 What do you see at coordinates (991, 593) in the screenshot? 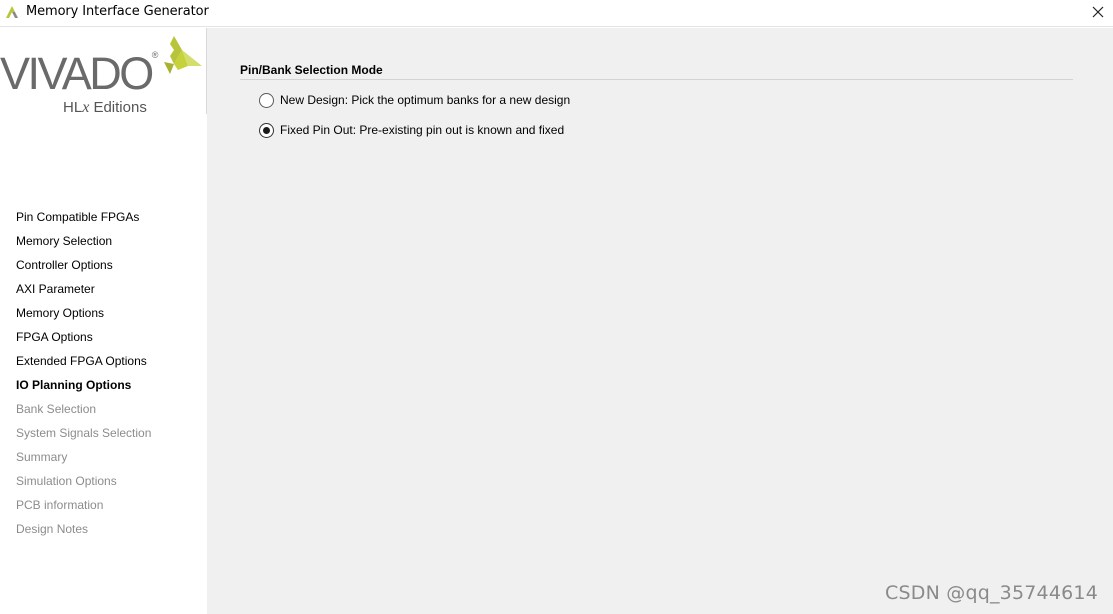
I see `watermark: CSDN @qq_35744614` at bounding box center [991, 593].